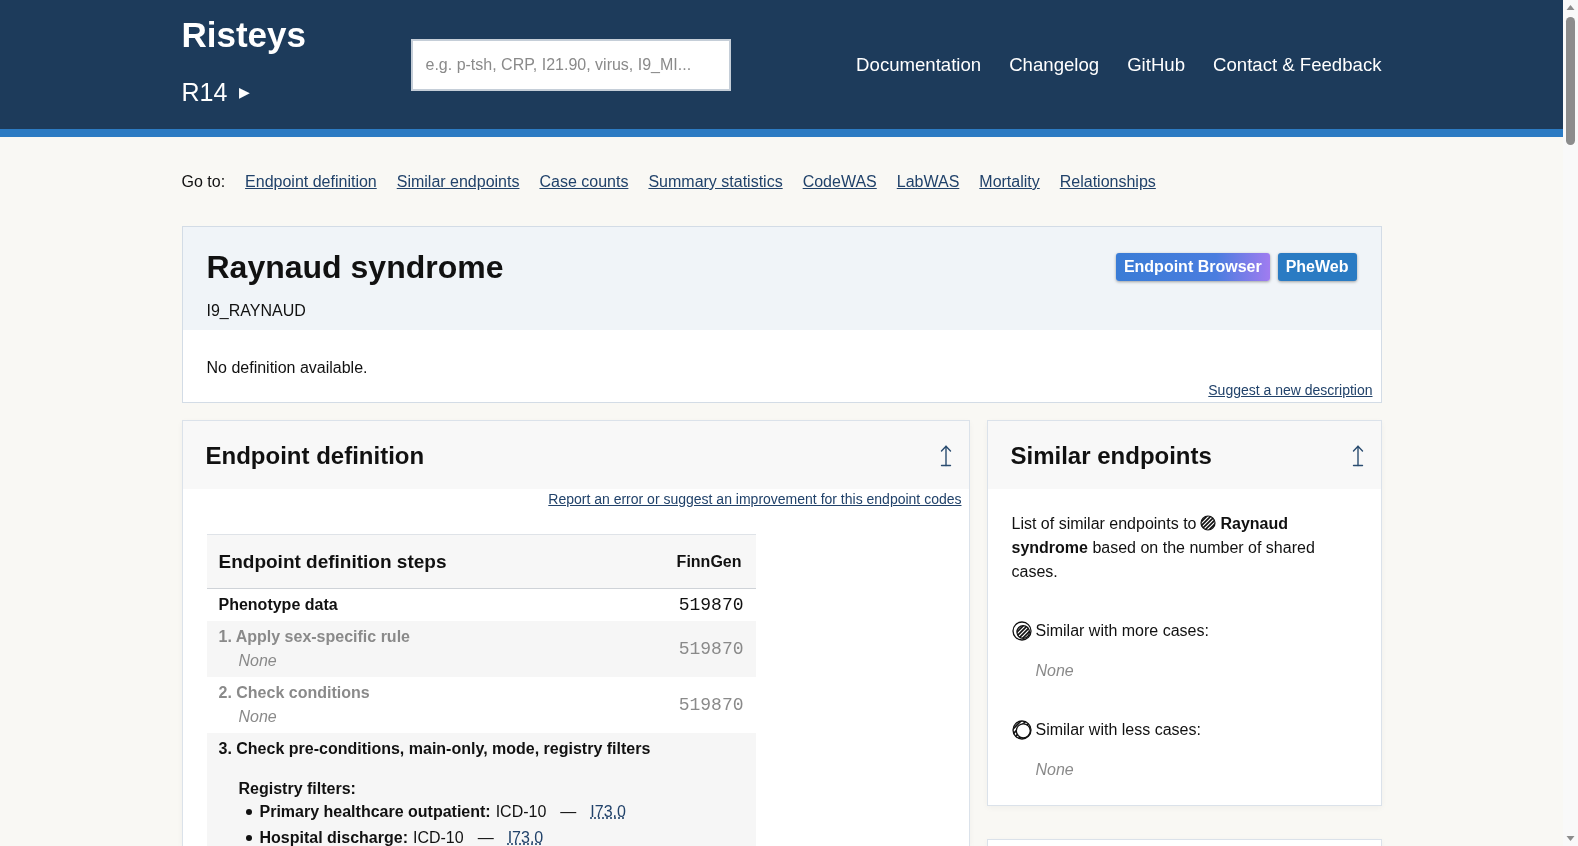 The image size is (1578, 846). I want to click on scrollbar, so click(1570, 423).